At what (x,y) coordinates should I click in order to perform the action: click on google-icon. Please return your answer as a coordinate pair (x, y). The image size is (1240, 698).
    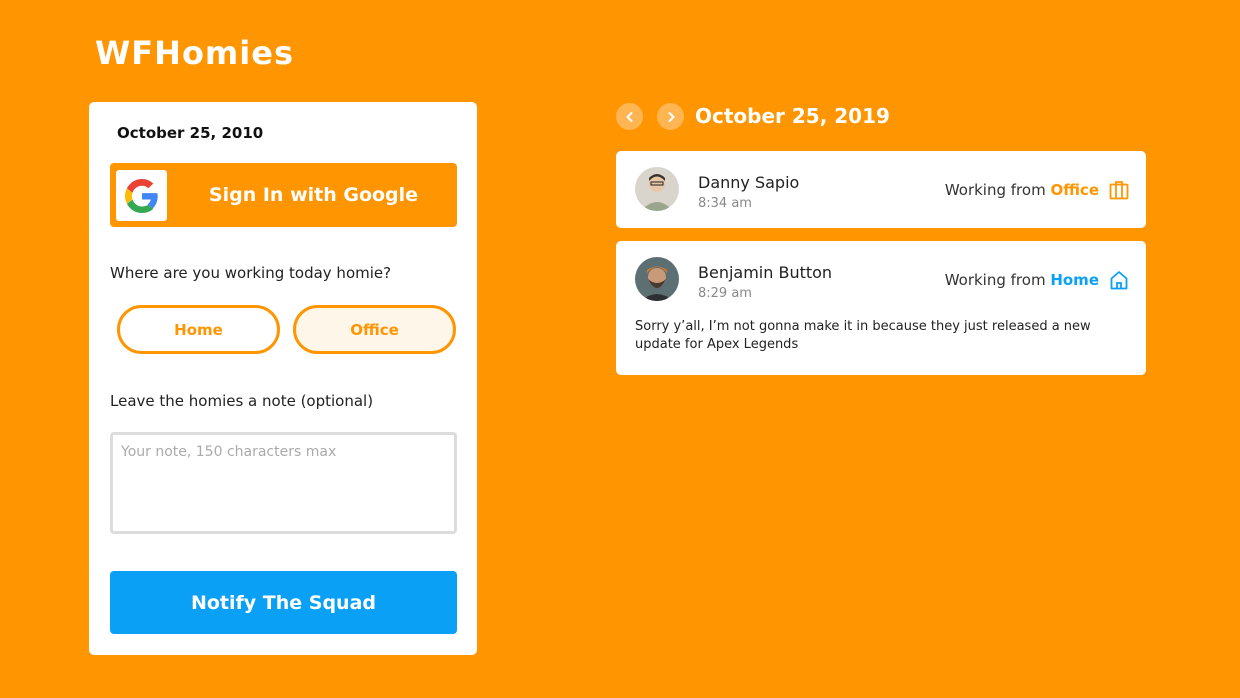
    Looking at the image, I should click on (141, 195).